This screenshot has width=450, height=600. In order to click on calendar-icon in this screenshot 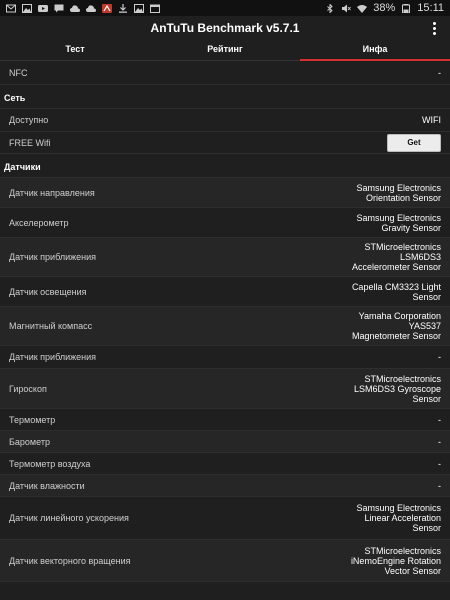, I will do `click(155, 8)`.